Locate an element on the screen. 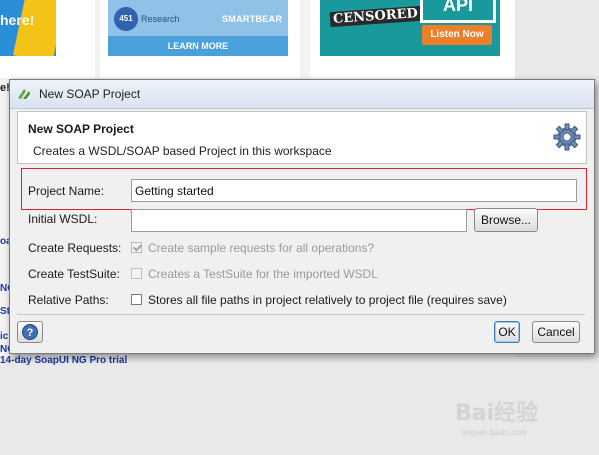  research-label: Research is located at coordinates (160, 19).